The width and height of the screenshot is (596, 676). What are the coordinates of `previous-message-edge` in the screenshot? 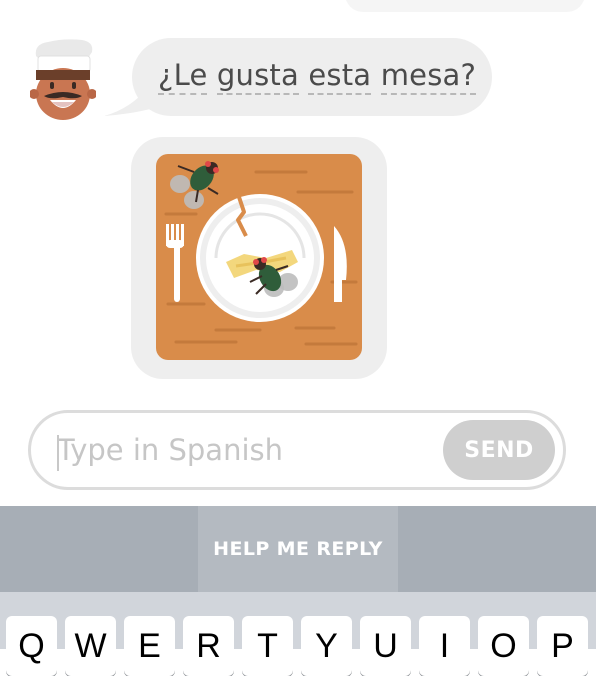 It's located at (465, 6).